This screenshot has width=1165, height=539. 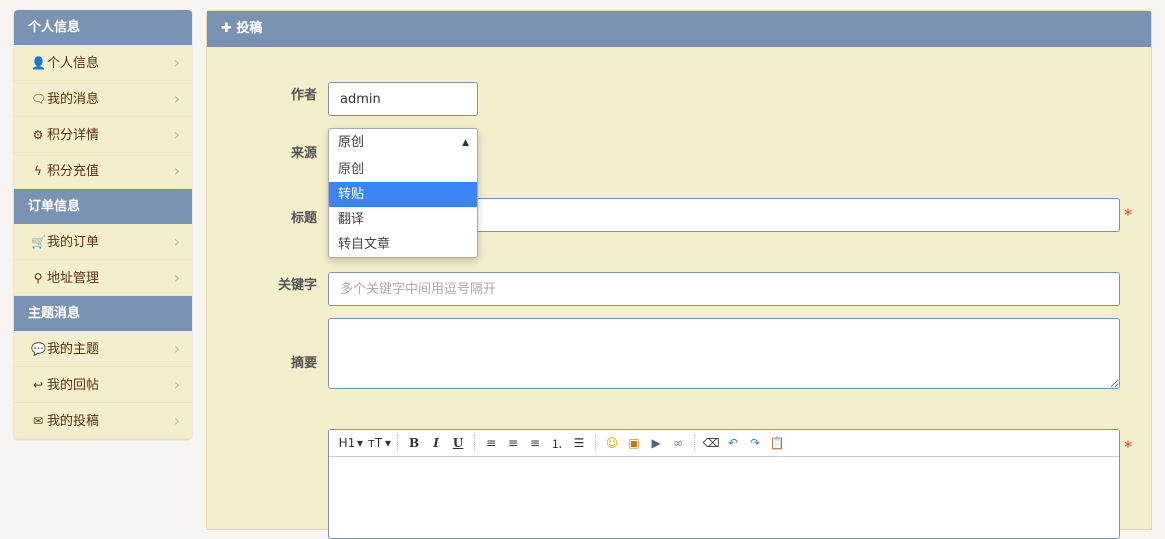 What do you see at coordinates (39, 99) in the screenshot?
I see `comments-icon: 🗨` at bounding box center [39, 99].